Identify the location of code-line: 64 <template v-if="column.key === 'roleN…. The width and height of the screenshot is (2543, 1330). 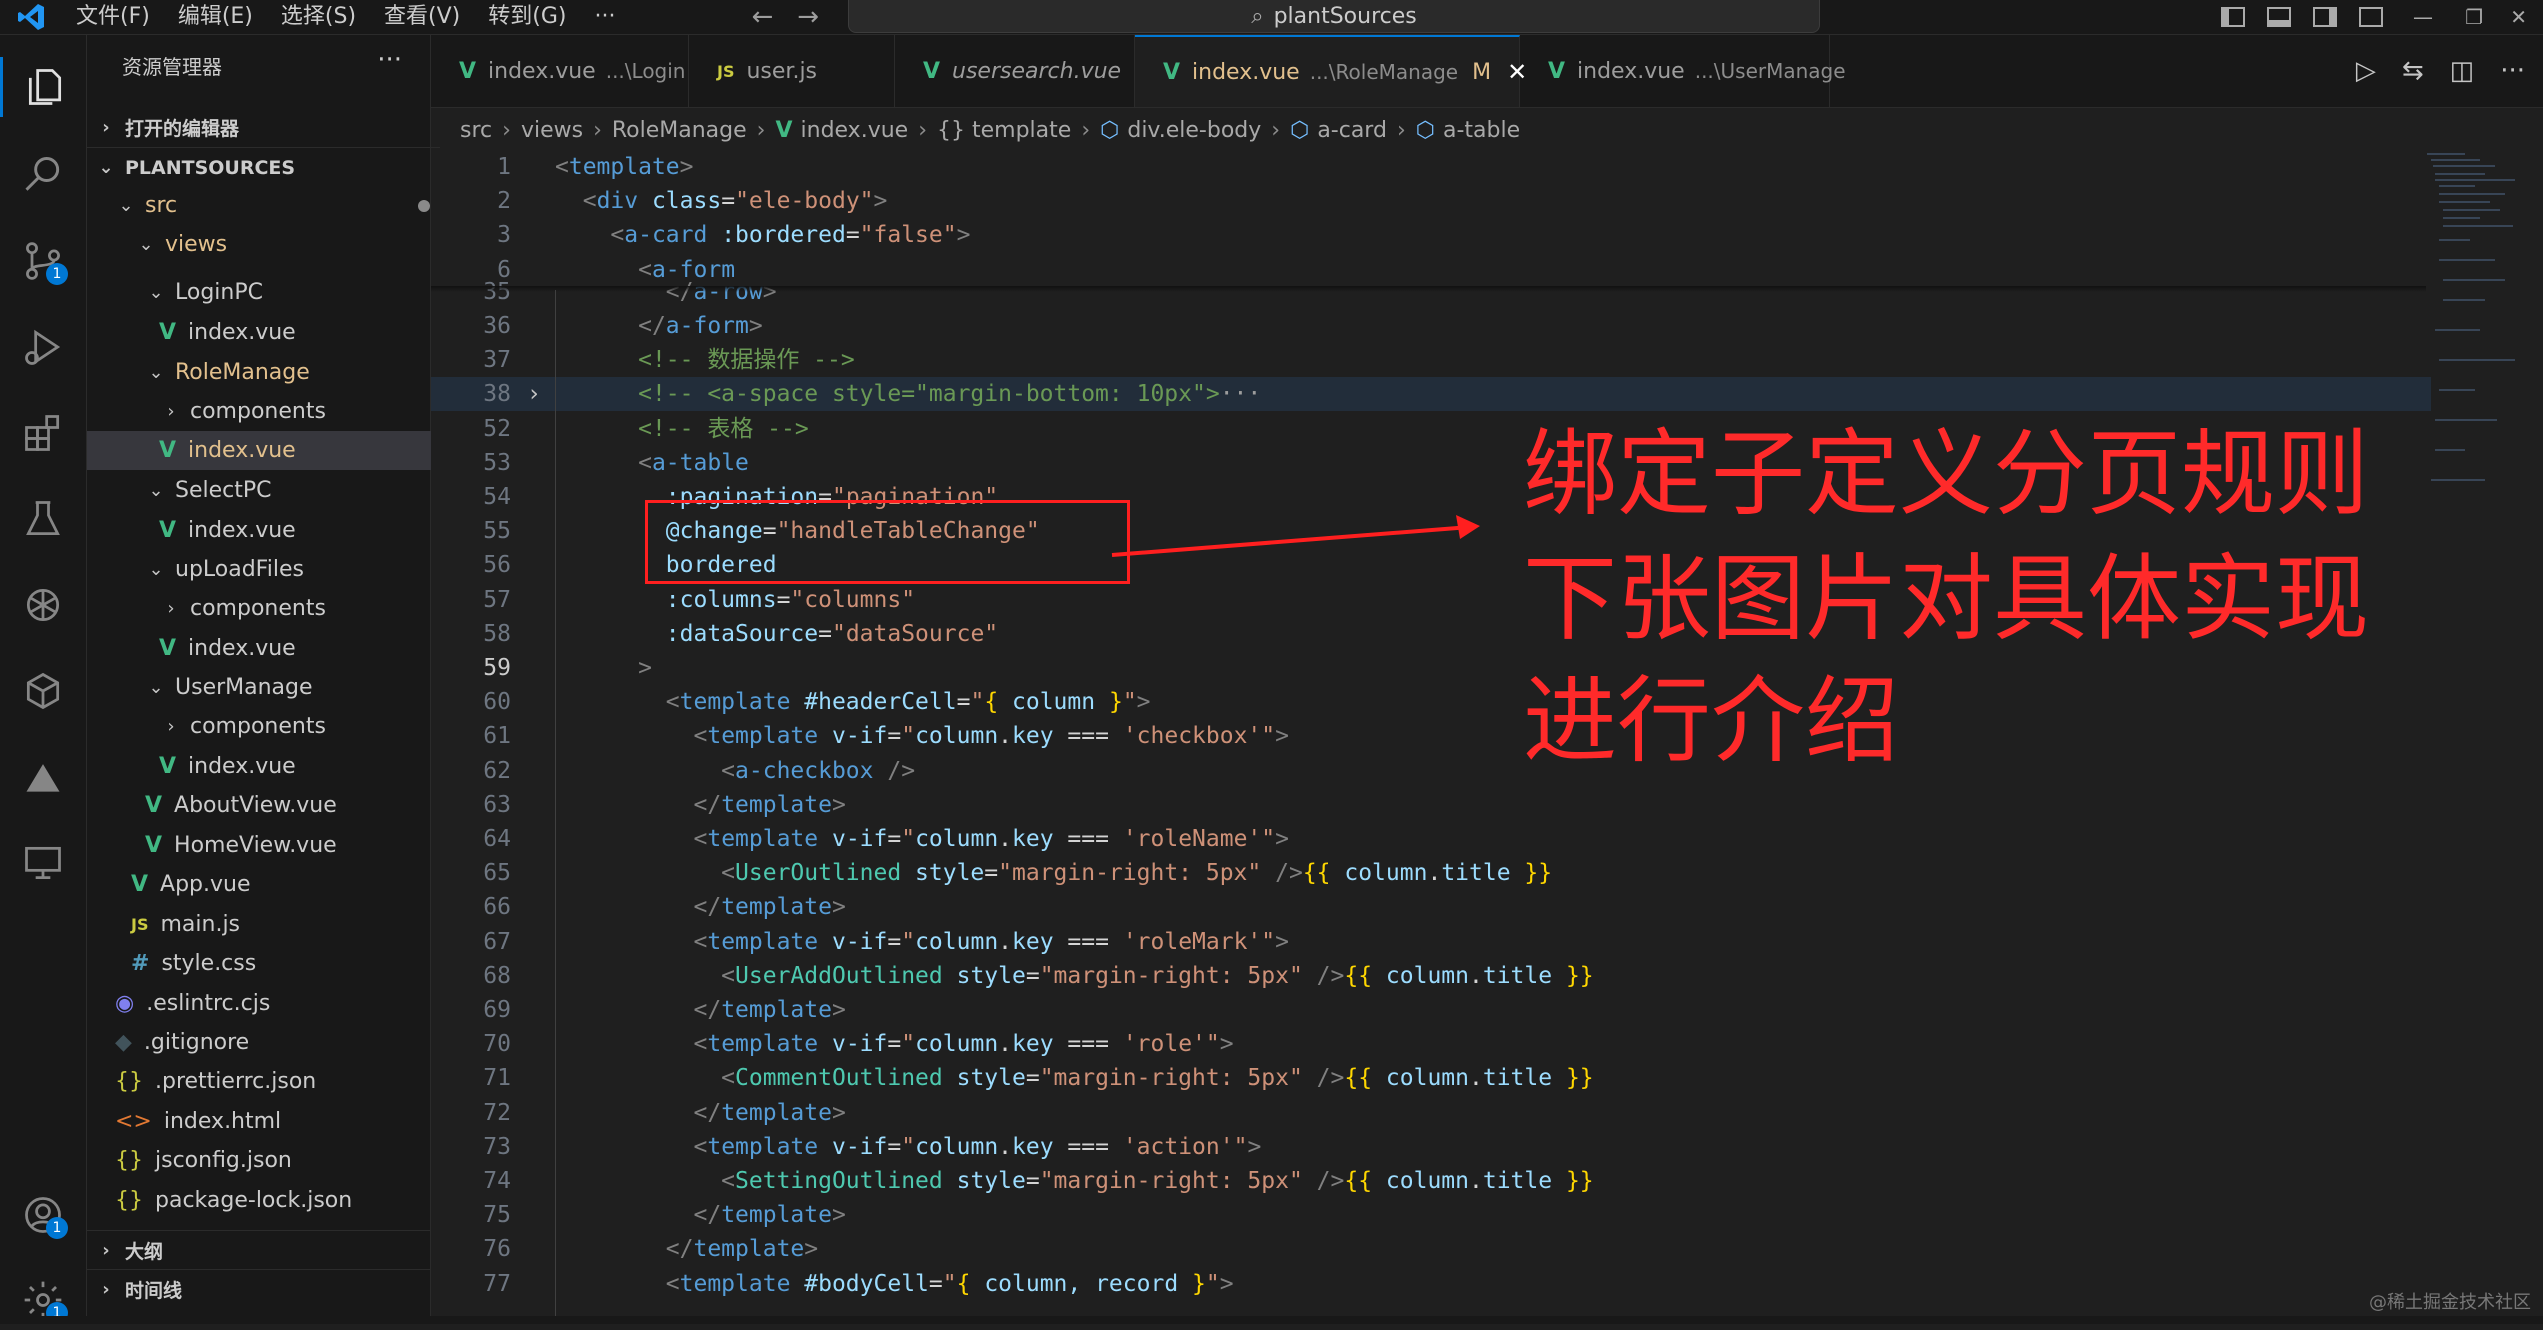
(1431, 839).